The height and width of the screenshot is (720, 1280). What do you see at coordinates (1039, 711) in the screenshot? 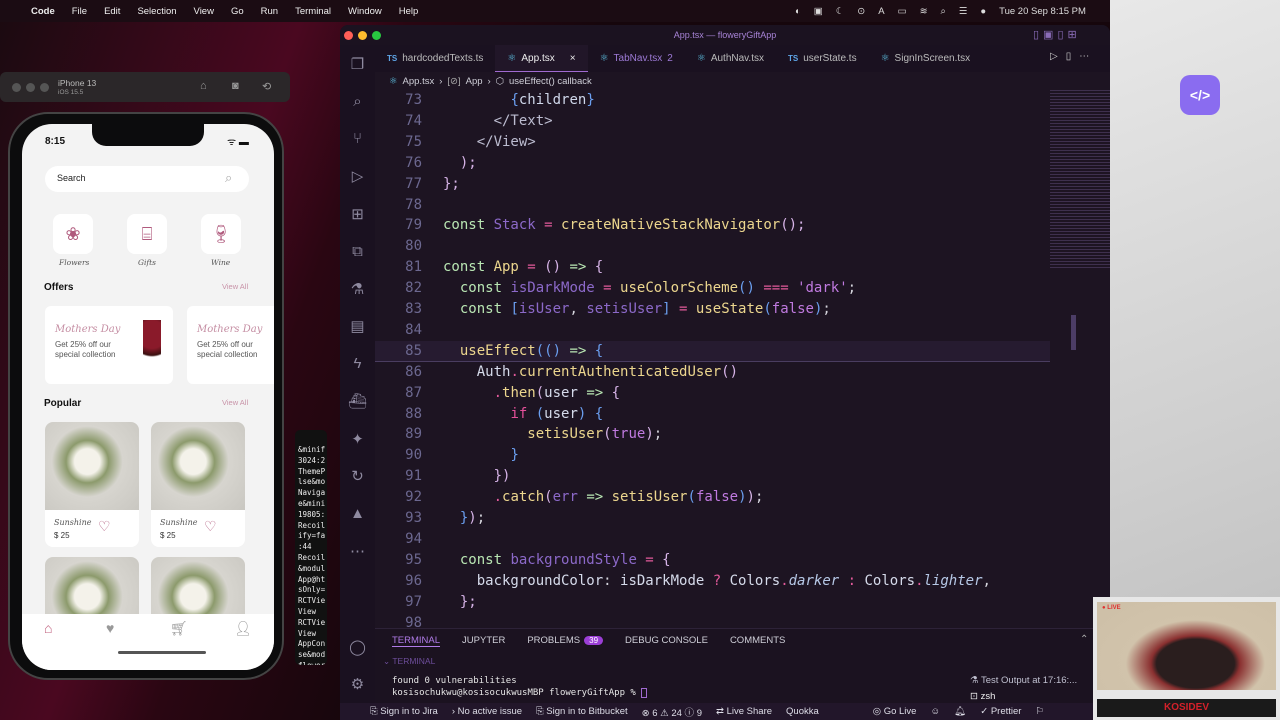
I see `feedback-icon: ⚐` at bounding box center [1039, 711].